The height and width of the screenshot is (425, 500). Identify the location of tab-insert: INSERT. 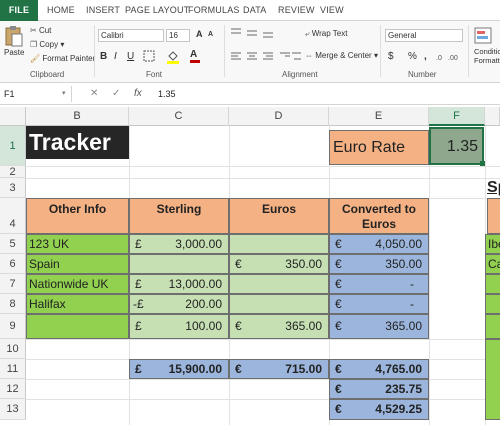
(103, 10).